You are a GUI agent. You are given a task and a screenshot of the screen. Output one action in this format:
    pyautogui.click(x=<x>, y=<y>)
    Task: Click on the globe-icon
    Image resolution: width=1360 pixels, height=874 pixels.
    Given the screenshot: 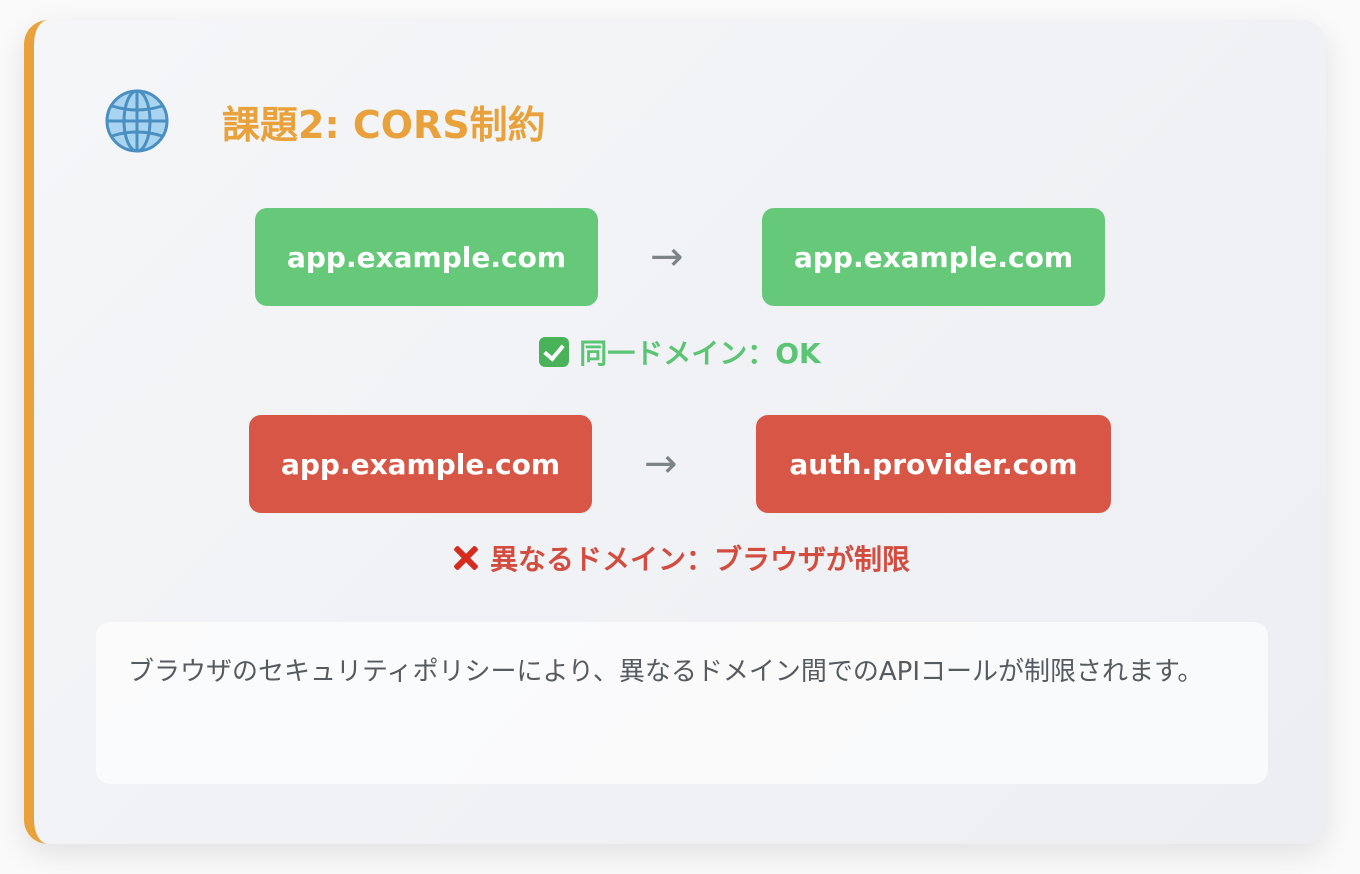 What is the action you would take?
    pyautogui.click(x=137, y=121)
    